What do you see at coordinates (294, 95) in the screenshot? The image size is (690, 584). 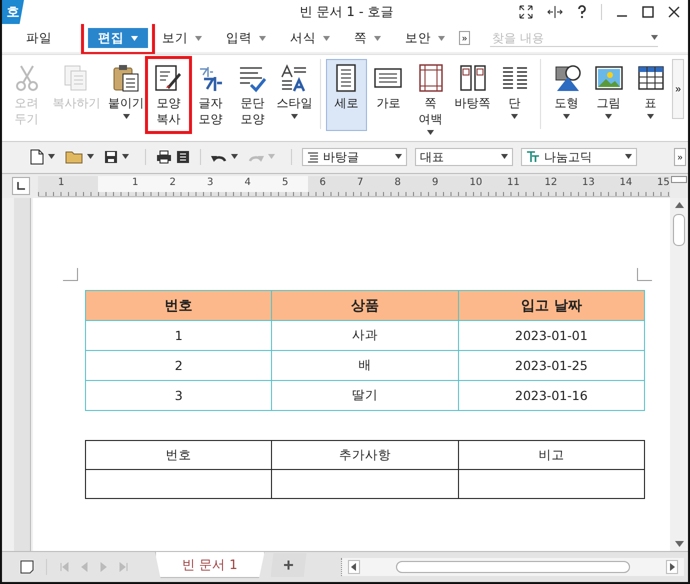 I see `ribbon-button: 스타일` at bounding box center [294, 95].